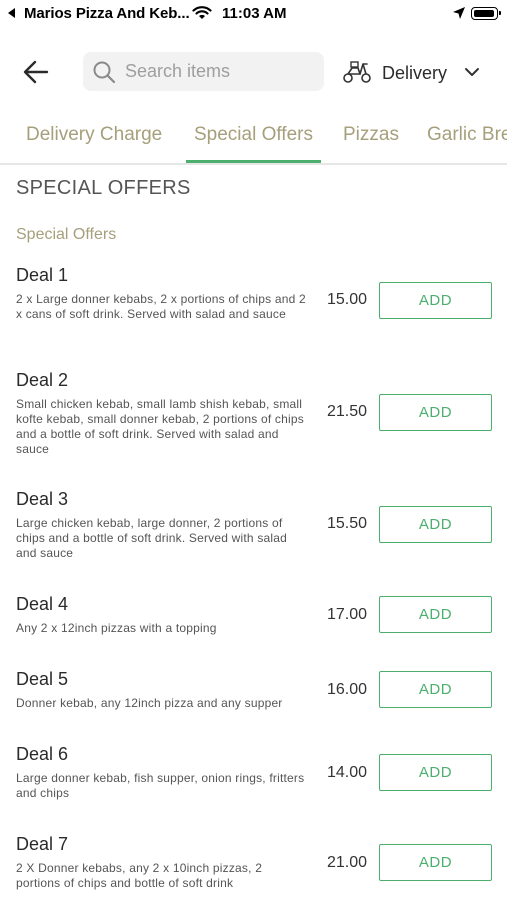  What do you see at coordinates (42, 499) in the screenshot?
I see `item-name: Deal 3` at bounding box center [42, 499].